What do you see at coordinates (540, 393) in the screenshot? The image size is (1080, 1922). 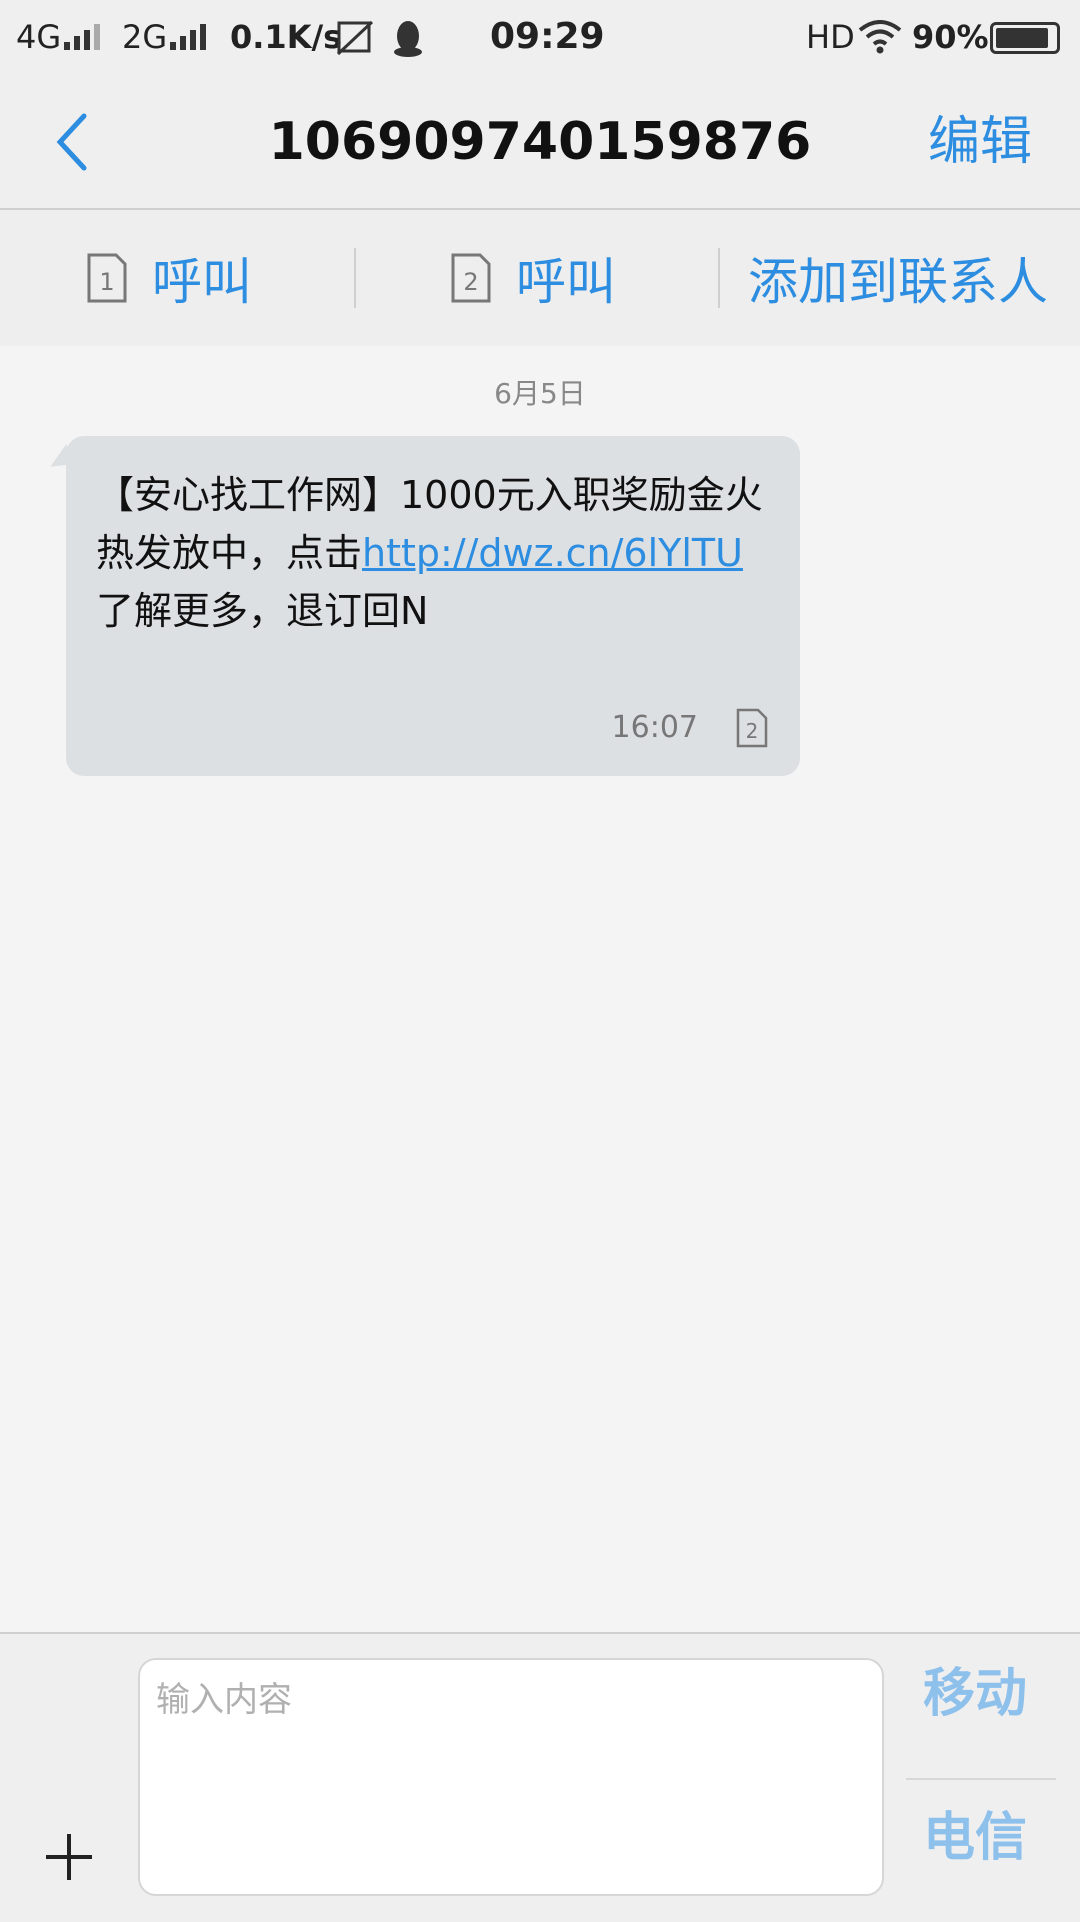 I see `date-separator: 6月5日` at bounding box center [540, 393].